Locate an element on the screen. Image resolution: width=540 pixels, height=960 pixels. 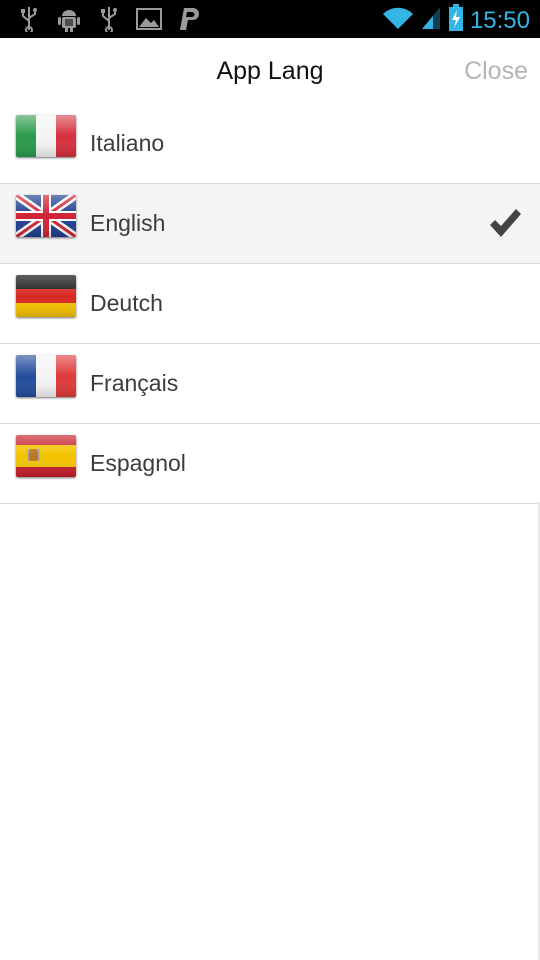
language-item-deutch: Deutch is located at coordinates (270, 304).